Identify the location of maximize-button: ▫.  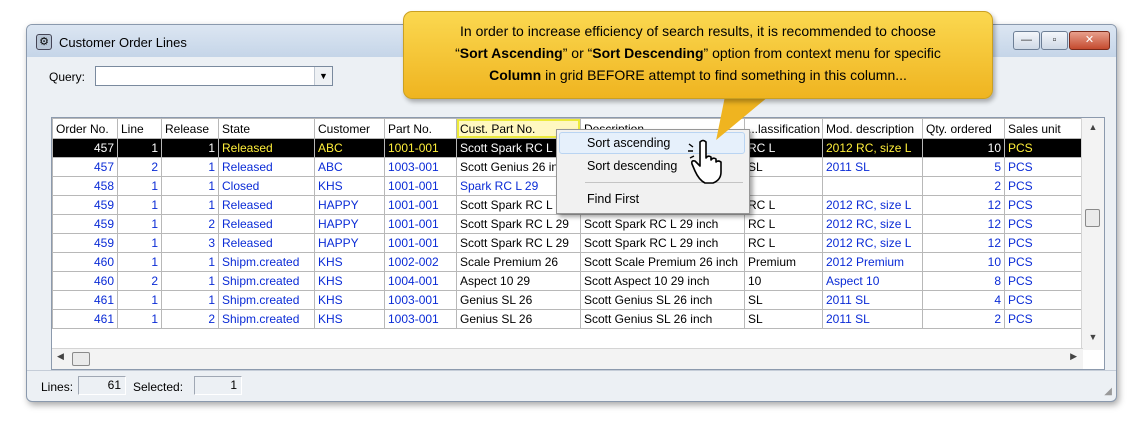
(1054, 40).